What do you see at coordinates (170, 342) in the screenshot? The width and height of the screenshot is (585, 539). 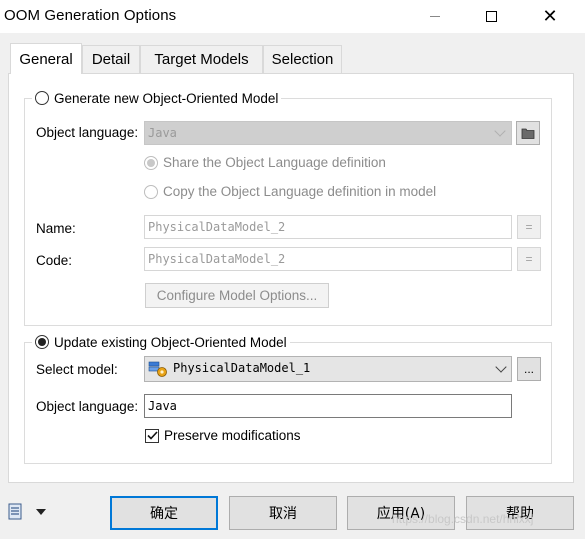 I see `update-existing-label: Update existing Object-Oriented Model` at bounding box center [170, 342].